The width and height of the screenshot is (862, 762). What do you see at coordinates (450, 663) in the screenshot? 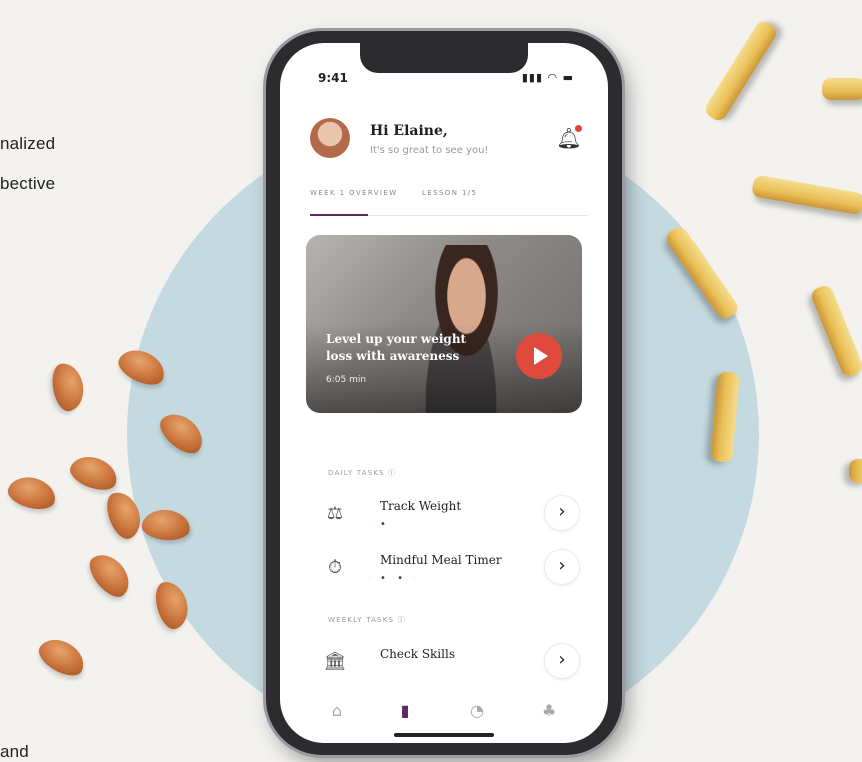
I see `task-check-skills: 🏛︎ Check Skills ›` at bounding box center [450, 663].